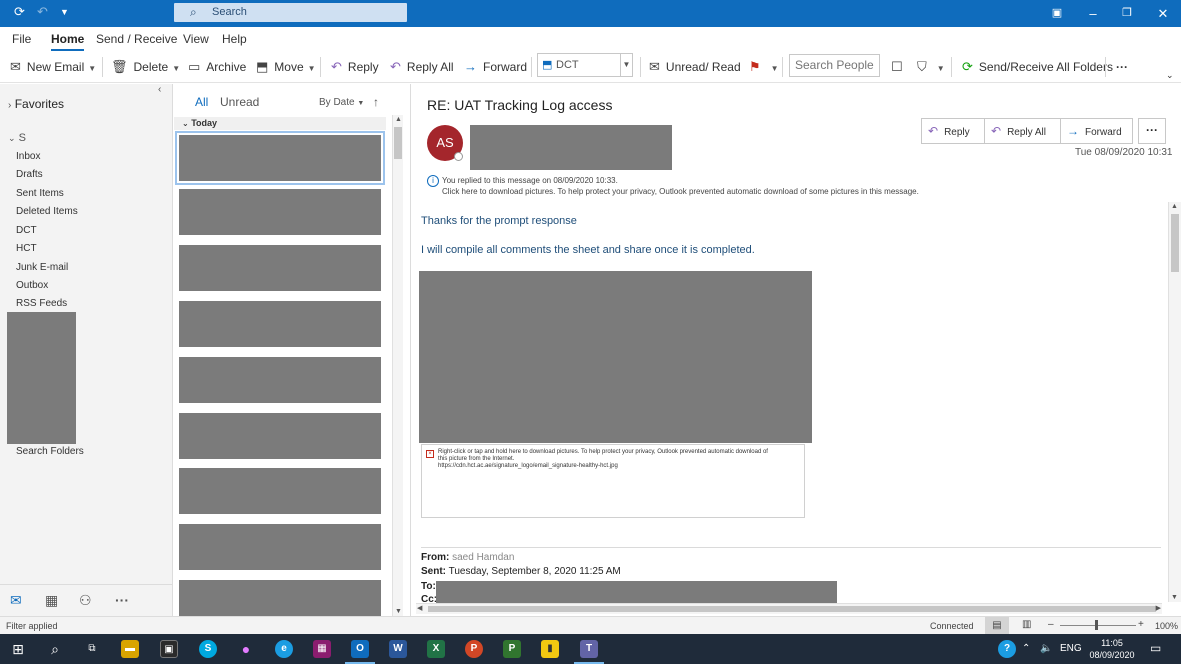 This screenshot has width=1181, height=664. I want to click on search-icon: ⌕, so click(55, 649).